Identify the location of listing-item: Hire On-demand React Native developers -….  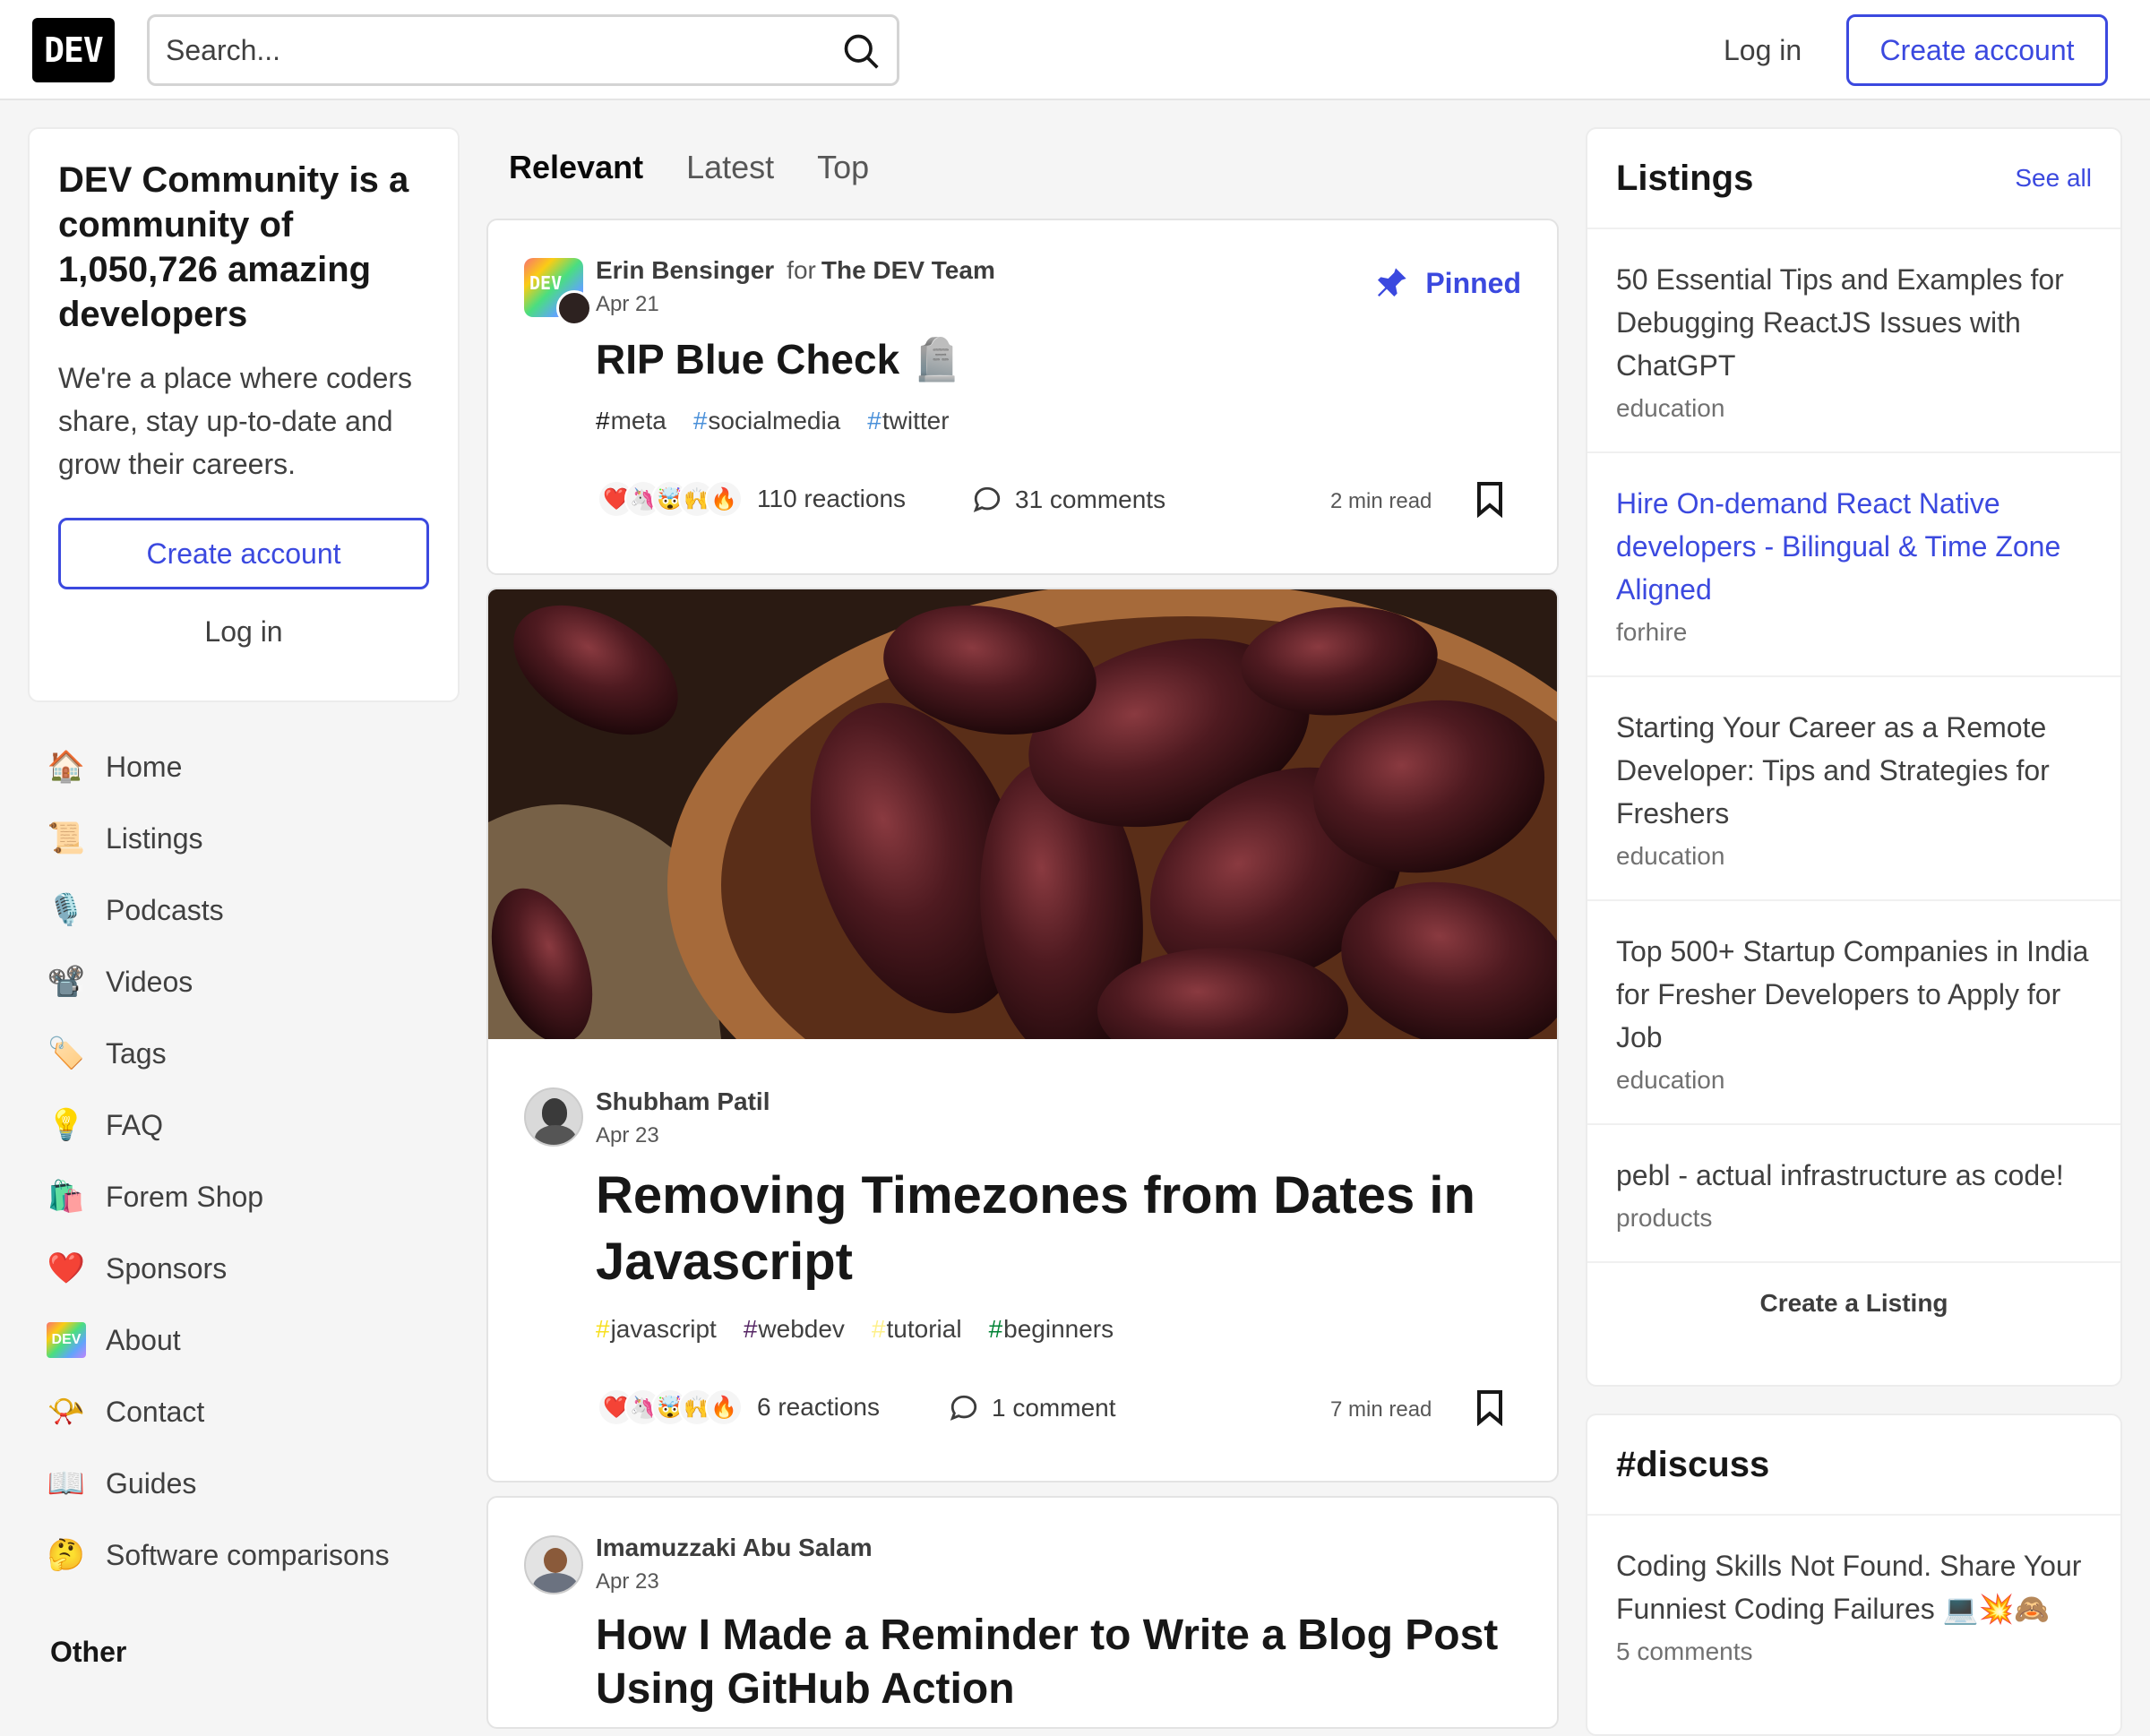
(1853, 565).